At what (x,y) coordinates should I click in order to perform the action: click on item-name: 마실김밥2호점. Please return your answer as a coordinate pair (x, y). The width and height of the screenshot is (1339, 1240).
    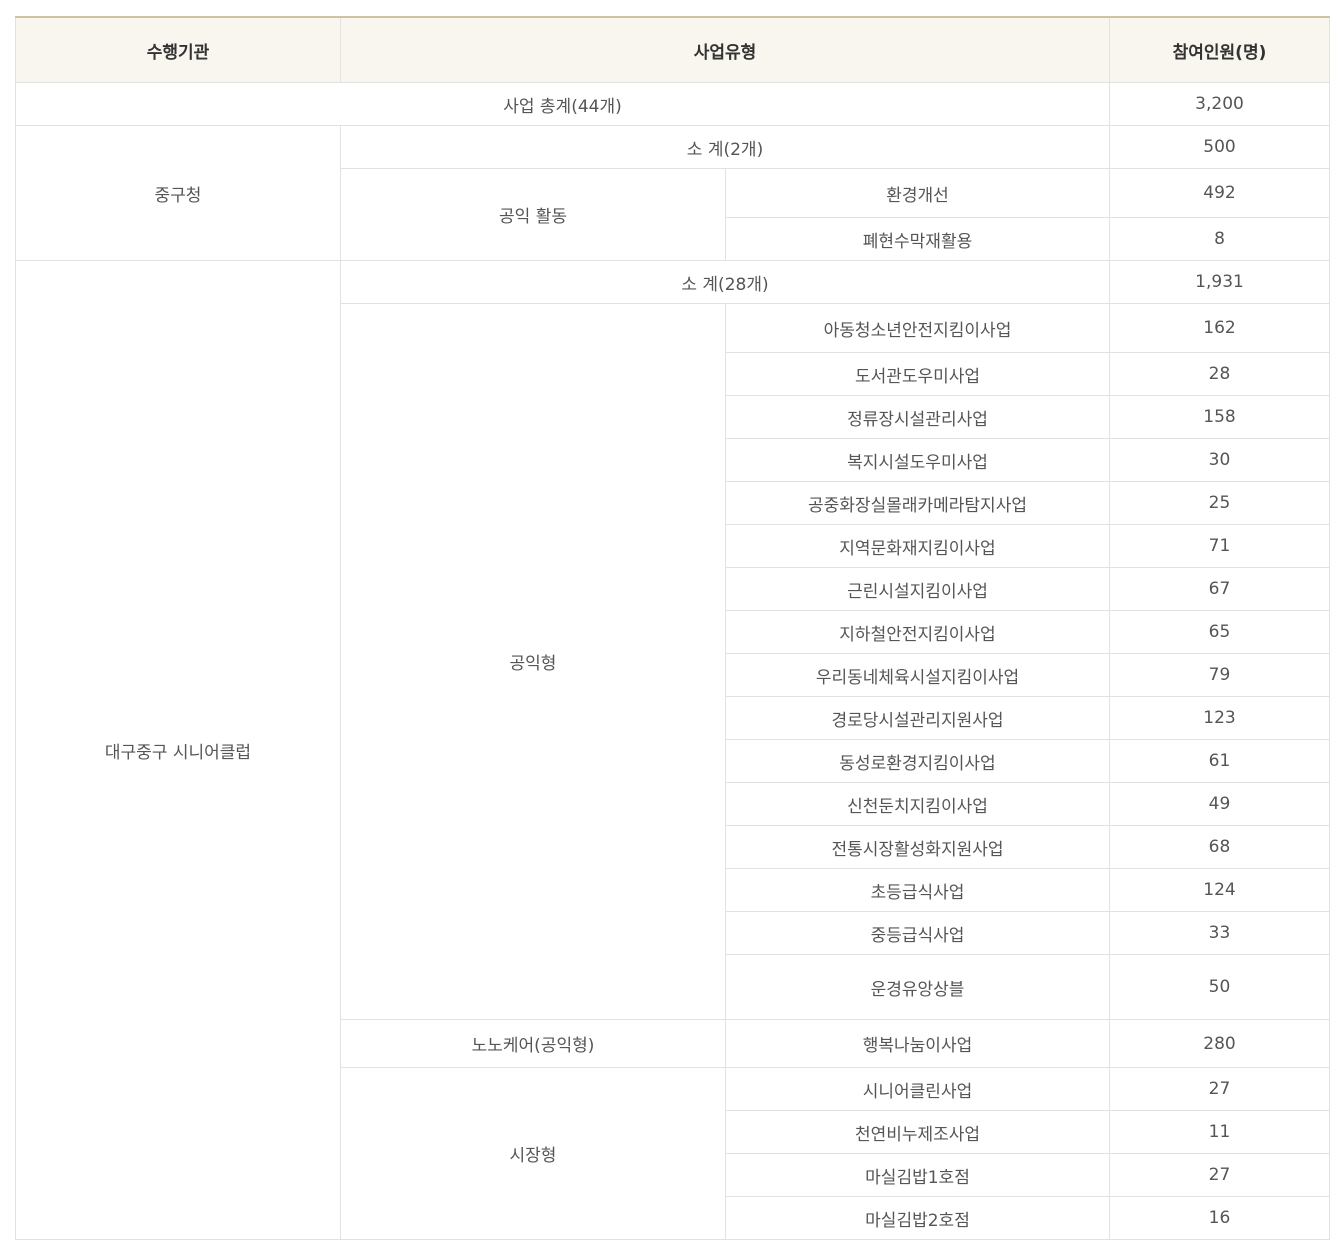
    Looking at the image, I should click on (917, 1218).